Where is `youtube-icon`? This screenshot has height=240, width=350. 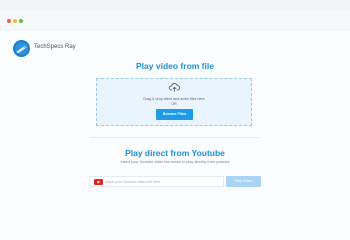
youtube-icon is located at coordinates (98, 182).